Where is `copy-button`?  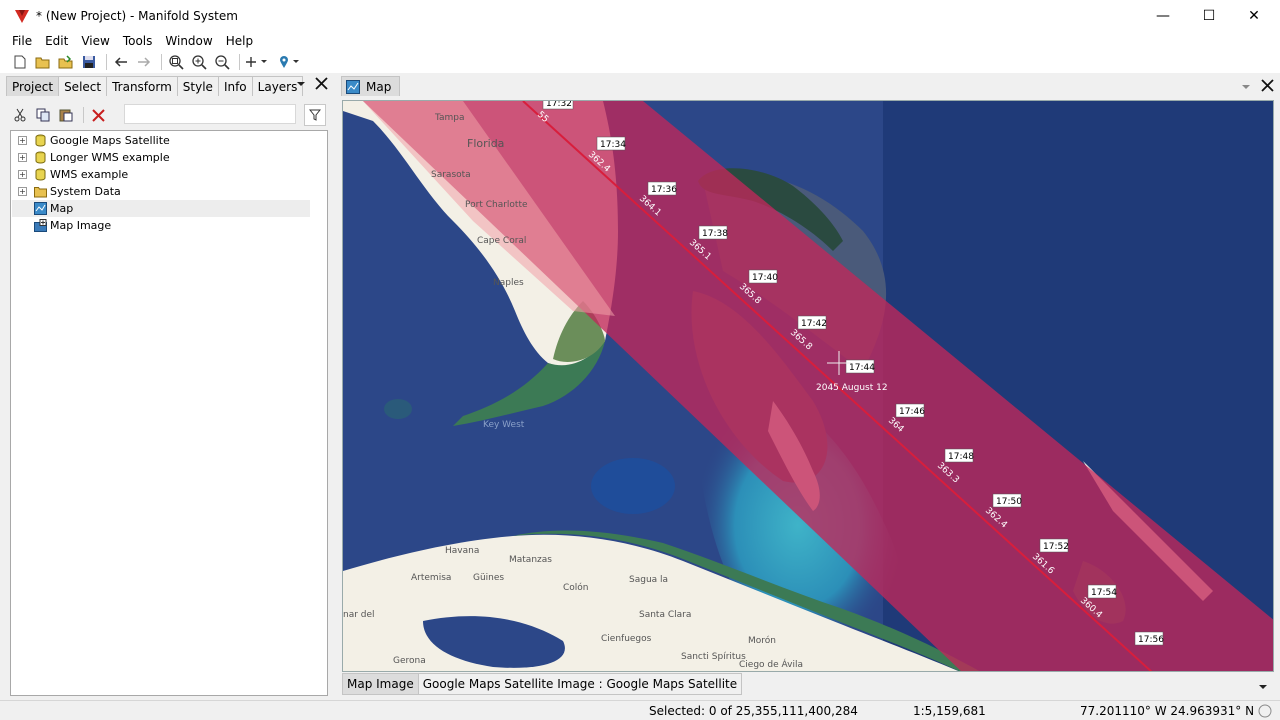 copy-button is located at coordinates (43, 115).